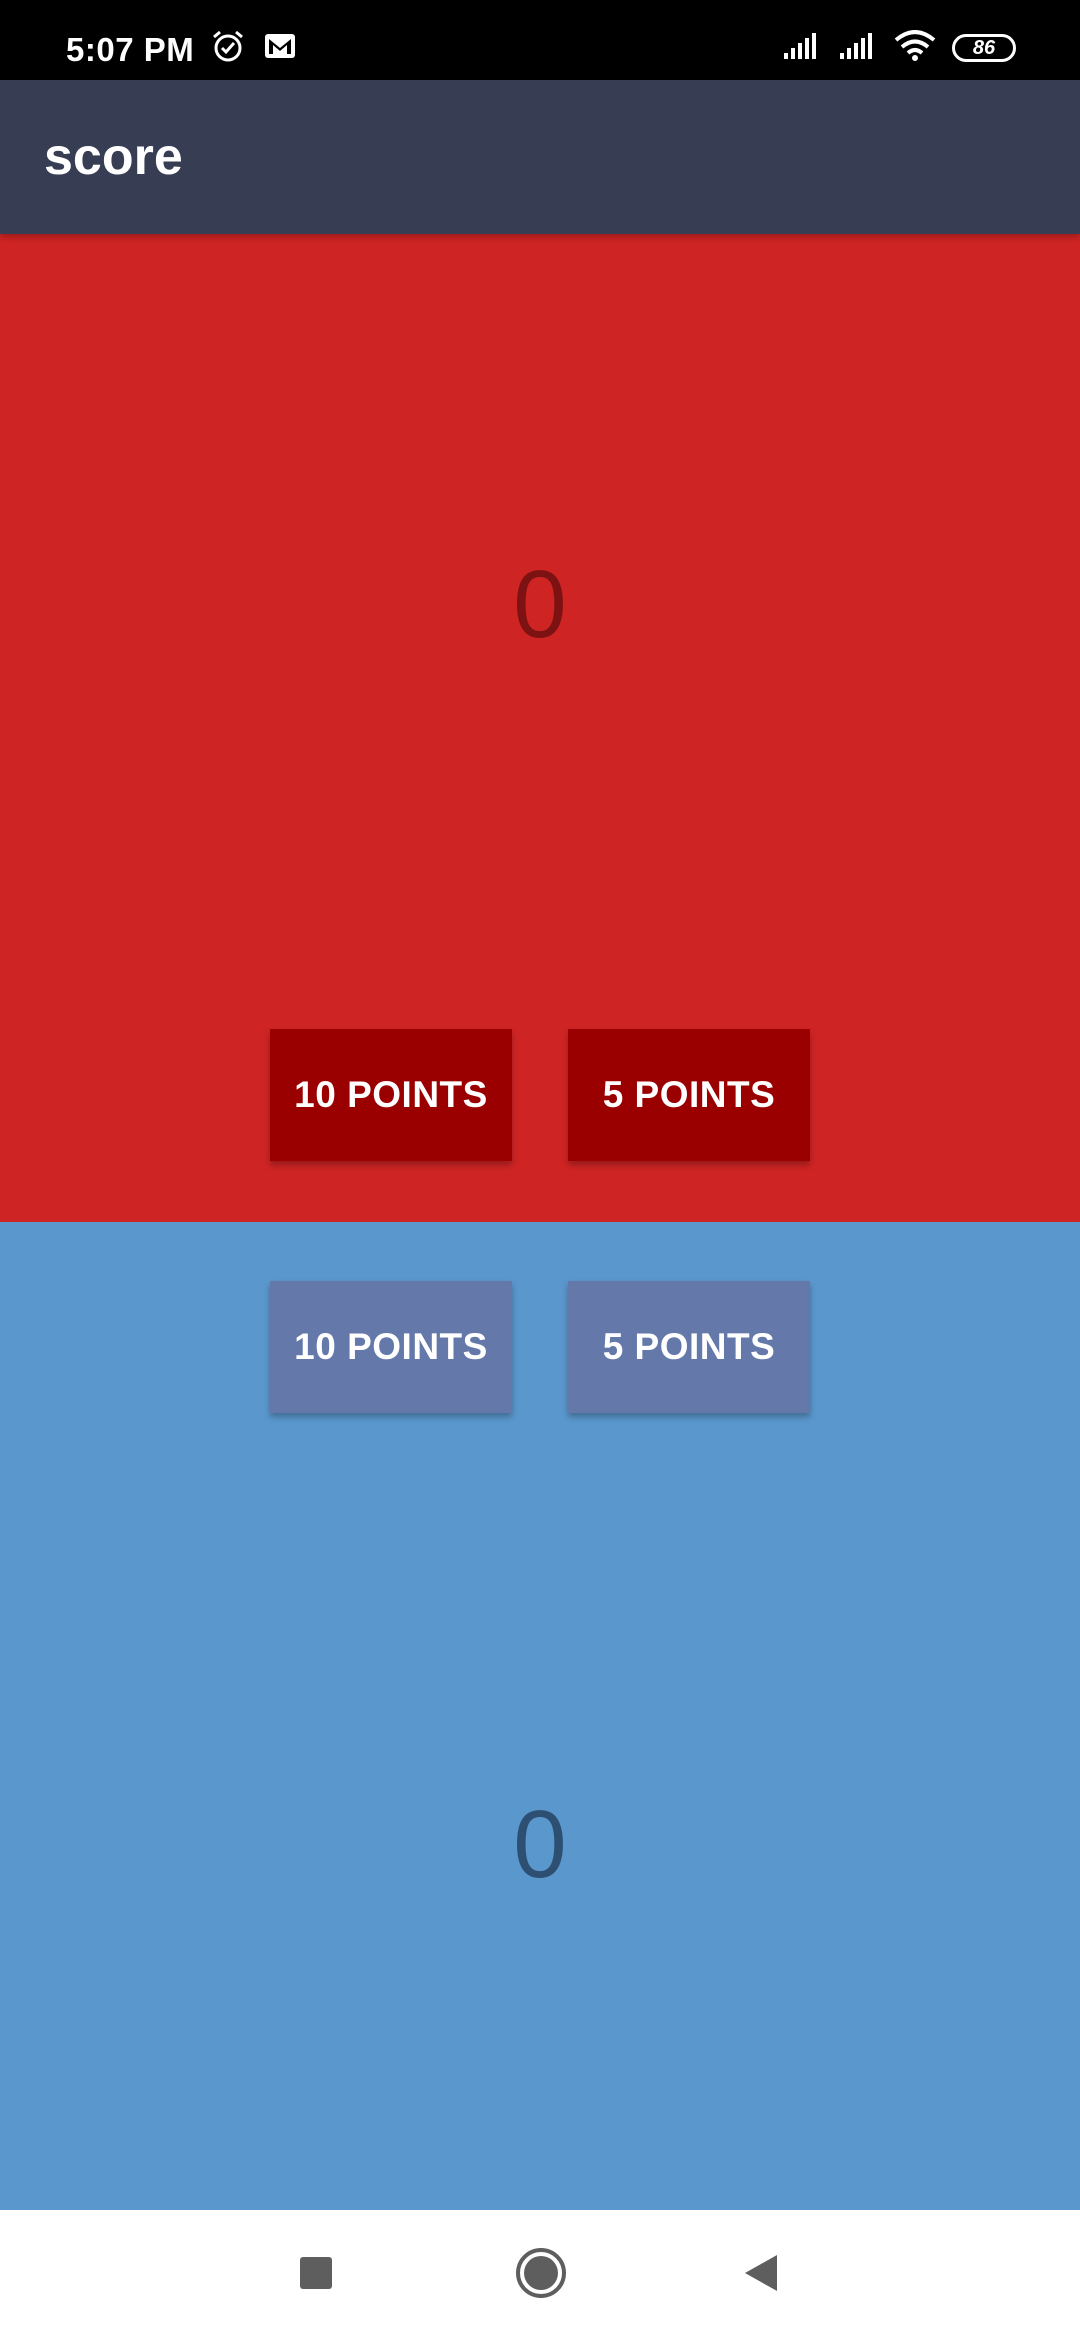 The image size is (1080, 2340). Describe the element at coordinates (540, 1095) in the screenshot. I see `team-a-button-row: 10 POINTS 5 POINTS` at that location.